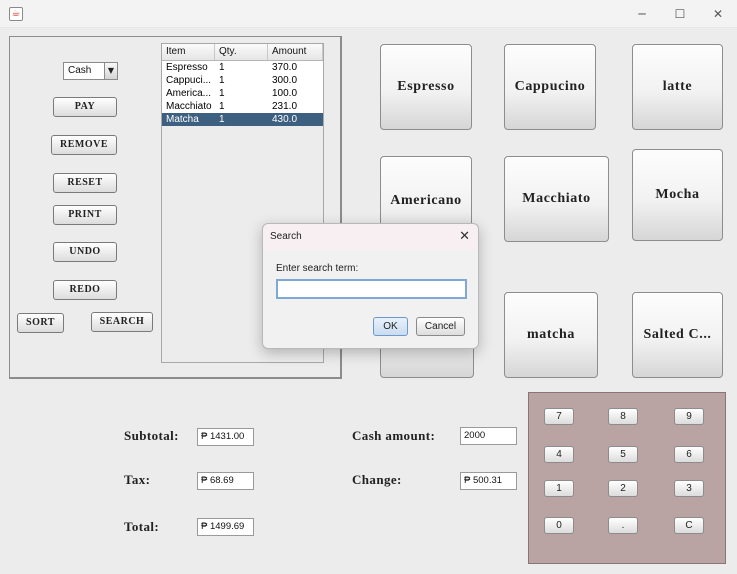 The width and height of the screenshot is (737, 574). Describe the element at coordinates (189, 106) in the screenshot. I see `cell-item: Macchiato` at that location.